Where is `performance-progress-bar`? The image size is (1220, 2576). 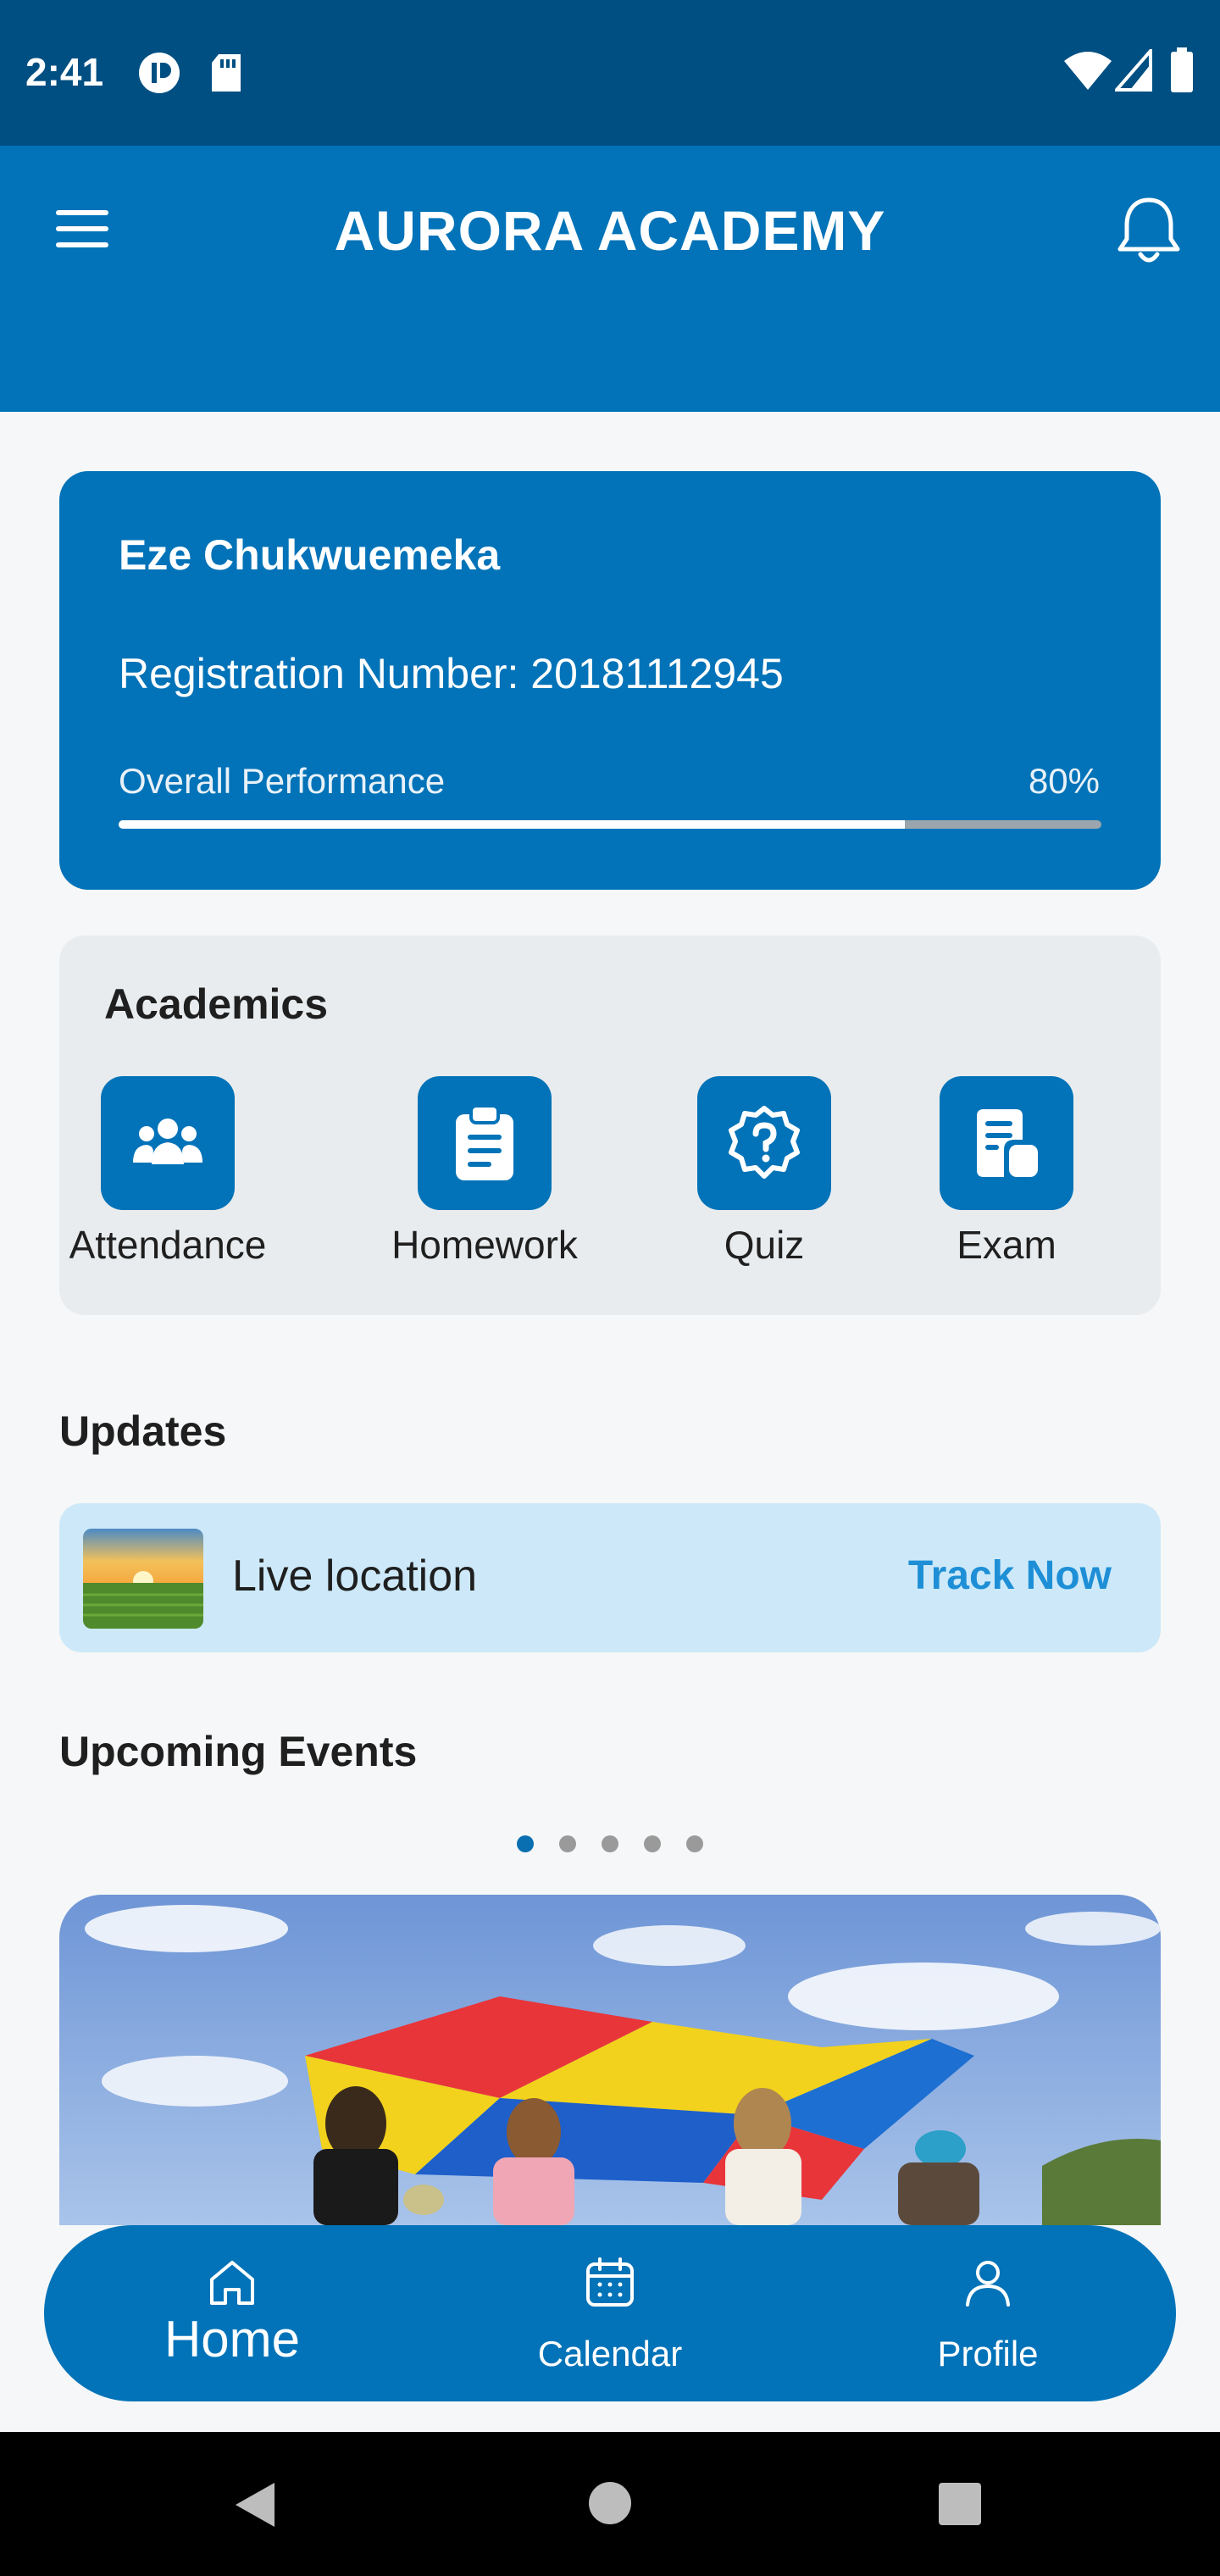 performance-progress-bar is located at coordinates (610, 824).